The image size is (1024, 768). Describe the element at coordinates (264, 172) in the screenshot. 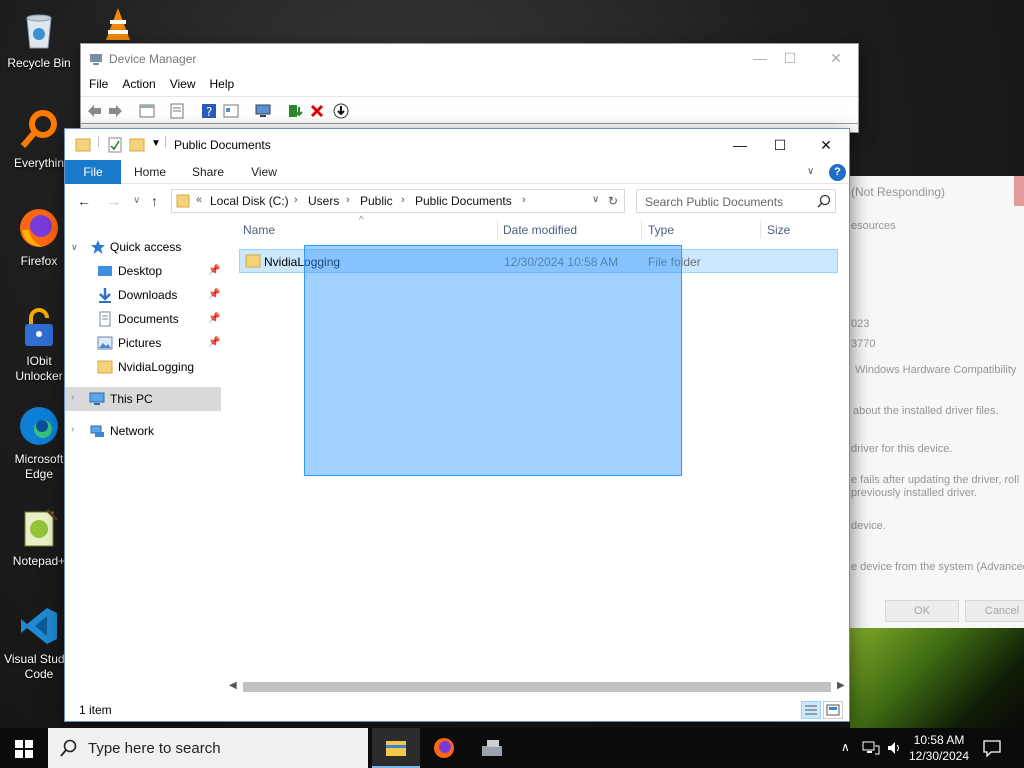

I see `tab-view: View` at that location.